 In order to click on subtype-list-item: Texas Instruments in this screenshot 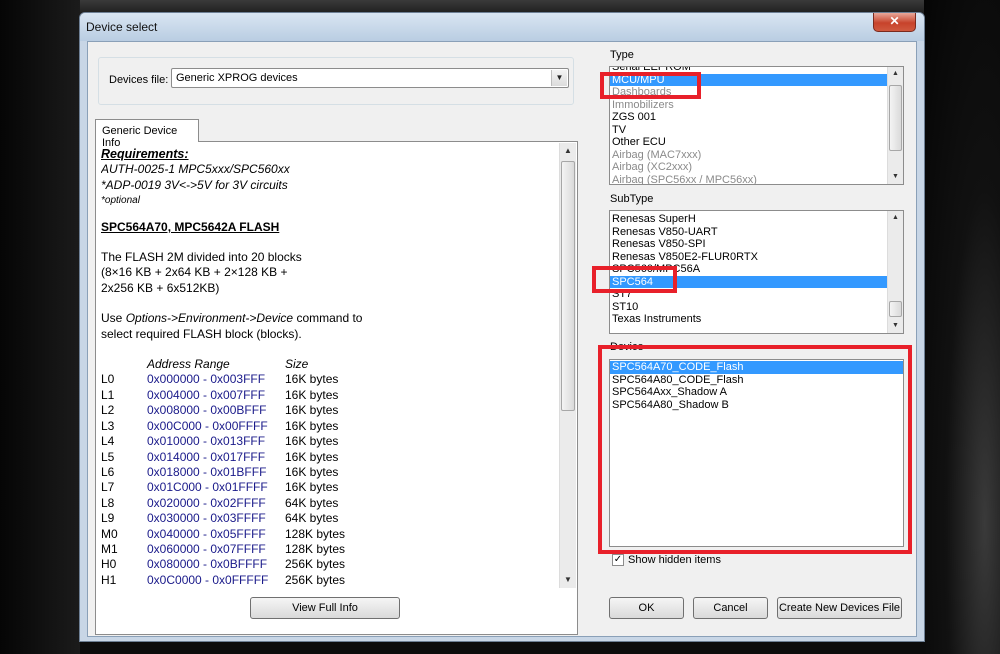, I will do `click(749, 319)`.